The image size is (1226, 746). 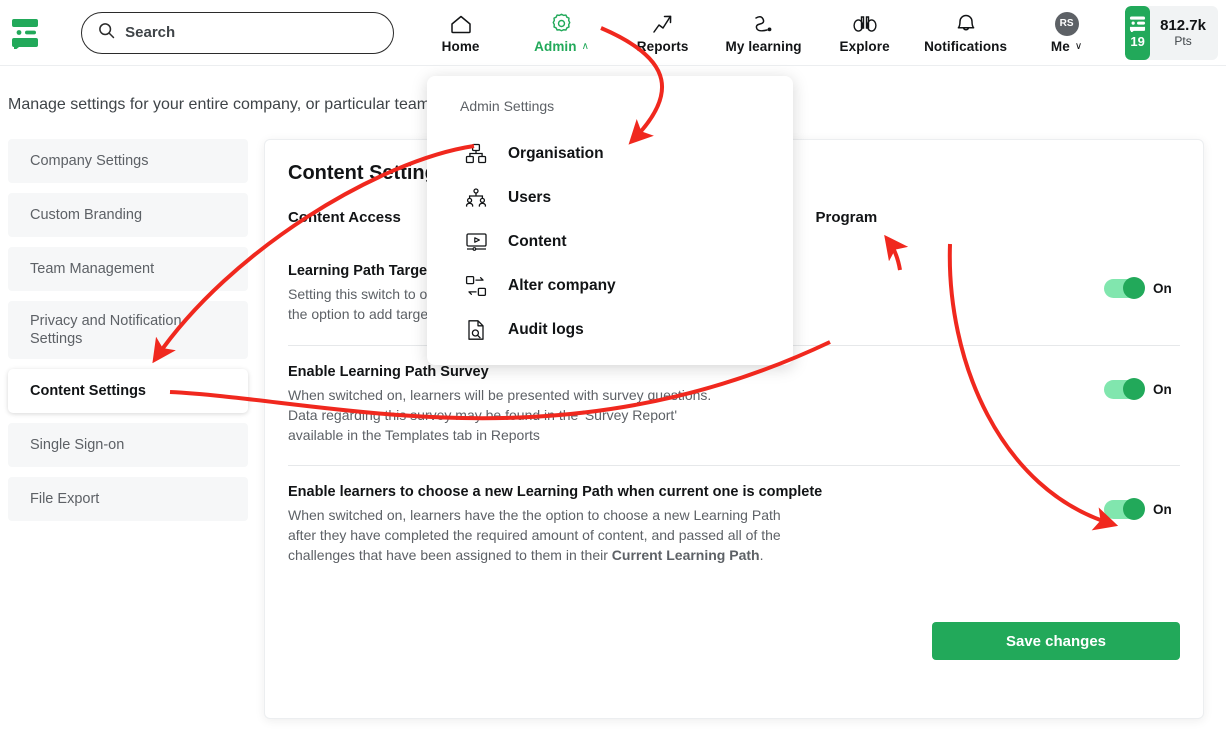 I want to click on sidebar-label: Team Management, so click(x=92, y=268).